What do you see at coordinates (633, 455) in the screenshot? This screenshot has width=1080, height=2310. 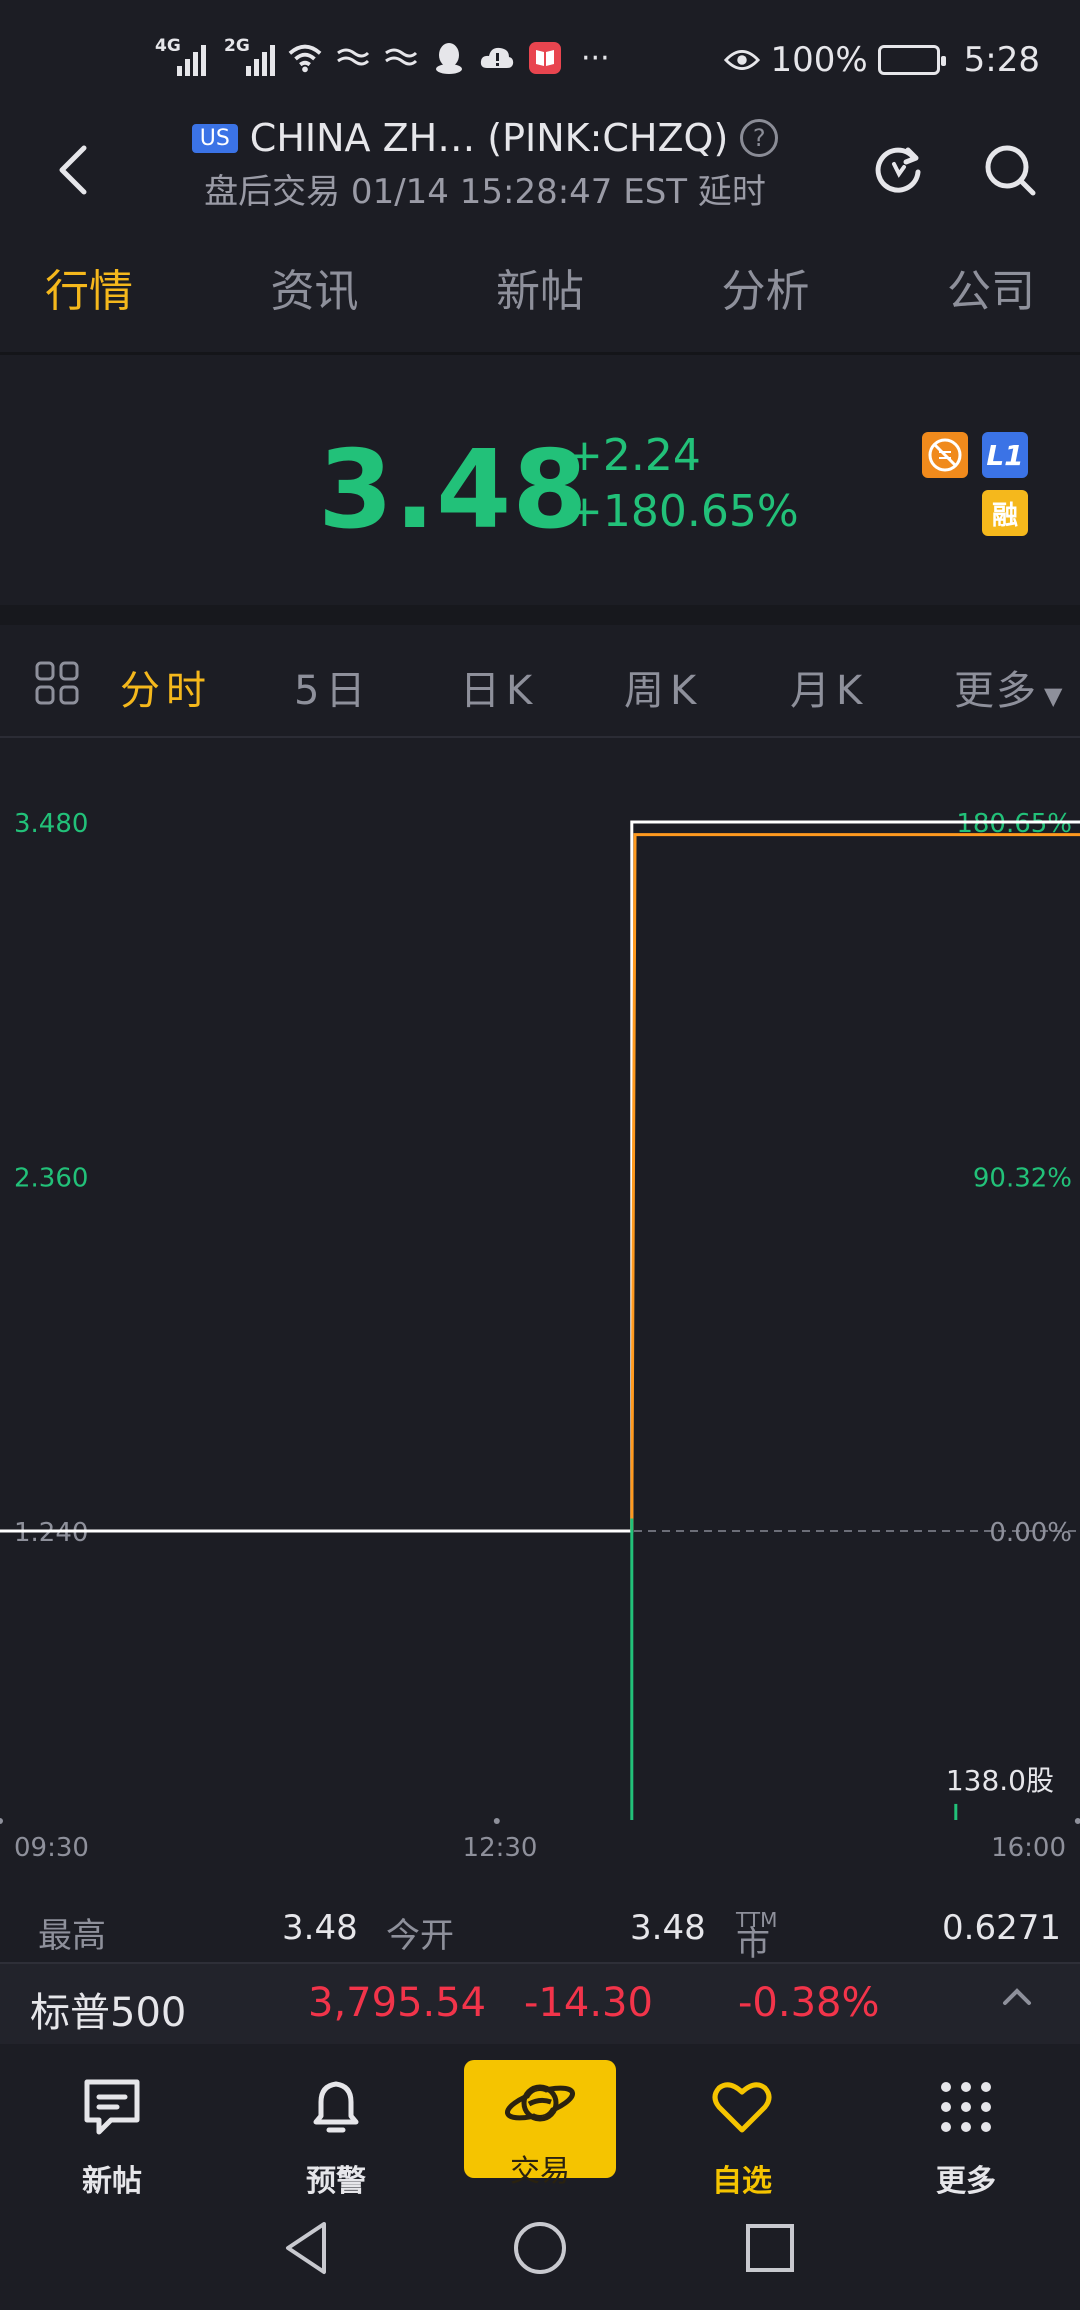 I see `change-amount: +2.24` at bounding box center [633, 455].